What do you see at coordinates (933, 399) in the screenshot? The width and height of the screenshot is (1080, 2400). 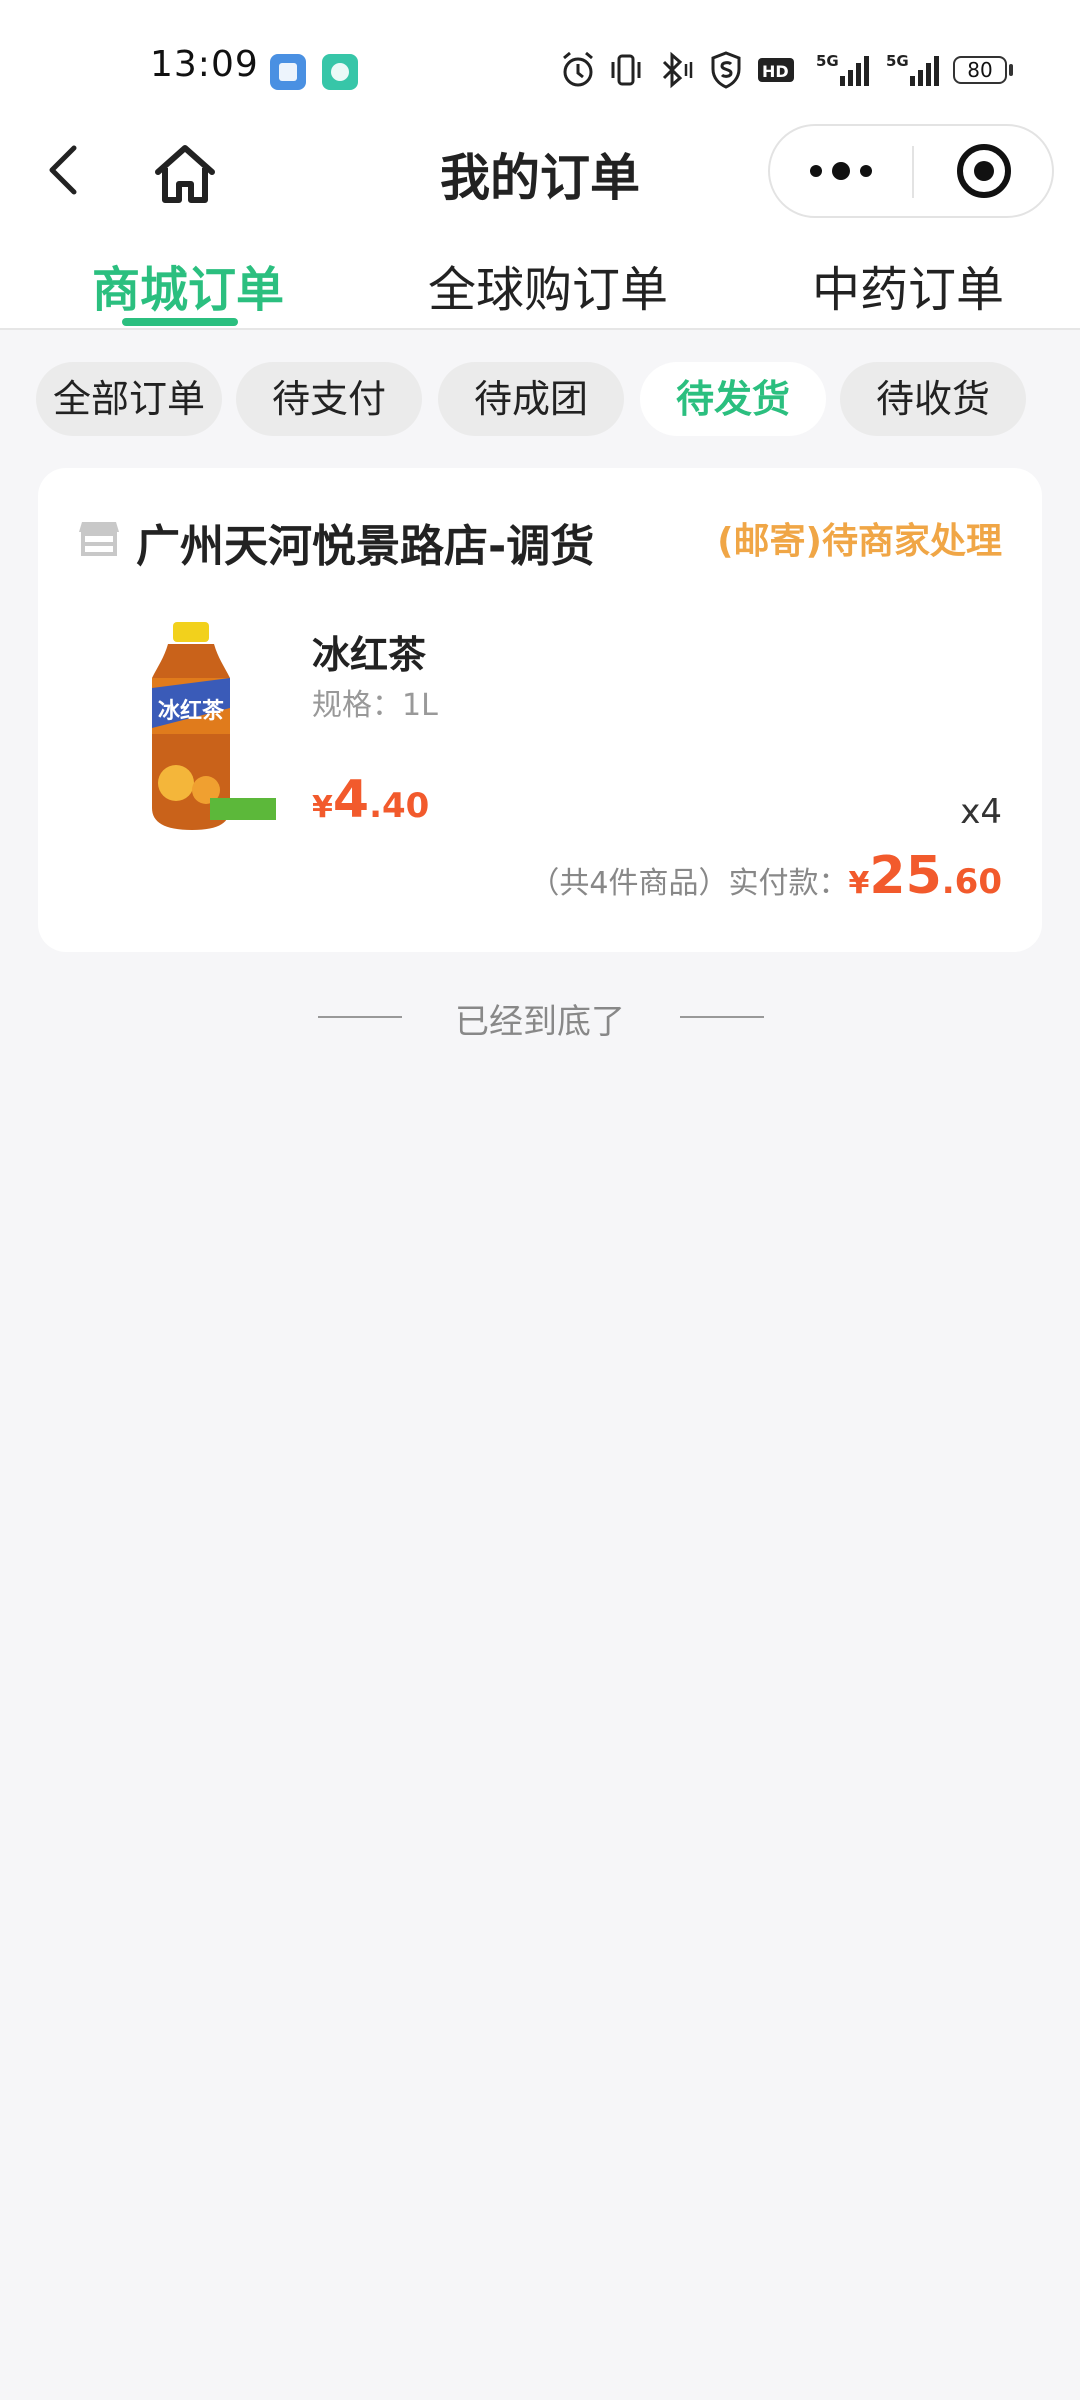 I see `filter-pending-receipt: 待收货` at bounding box center [933, 399].